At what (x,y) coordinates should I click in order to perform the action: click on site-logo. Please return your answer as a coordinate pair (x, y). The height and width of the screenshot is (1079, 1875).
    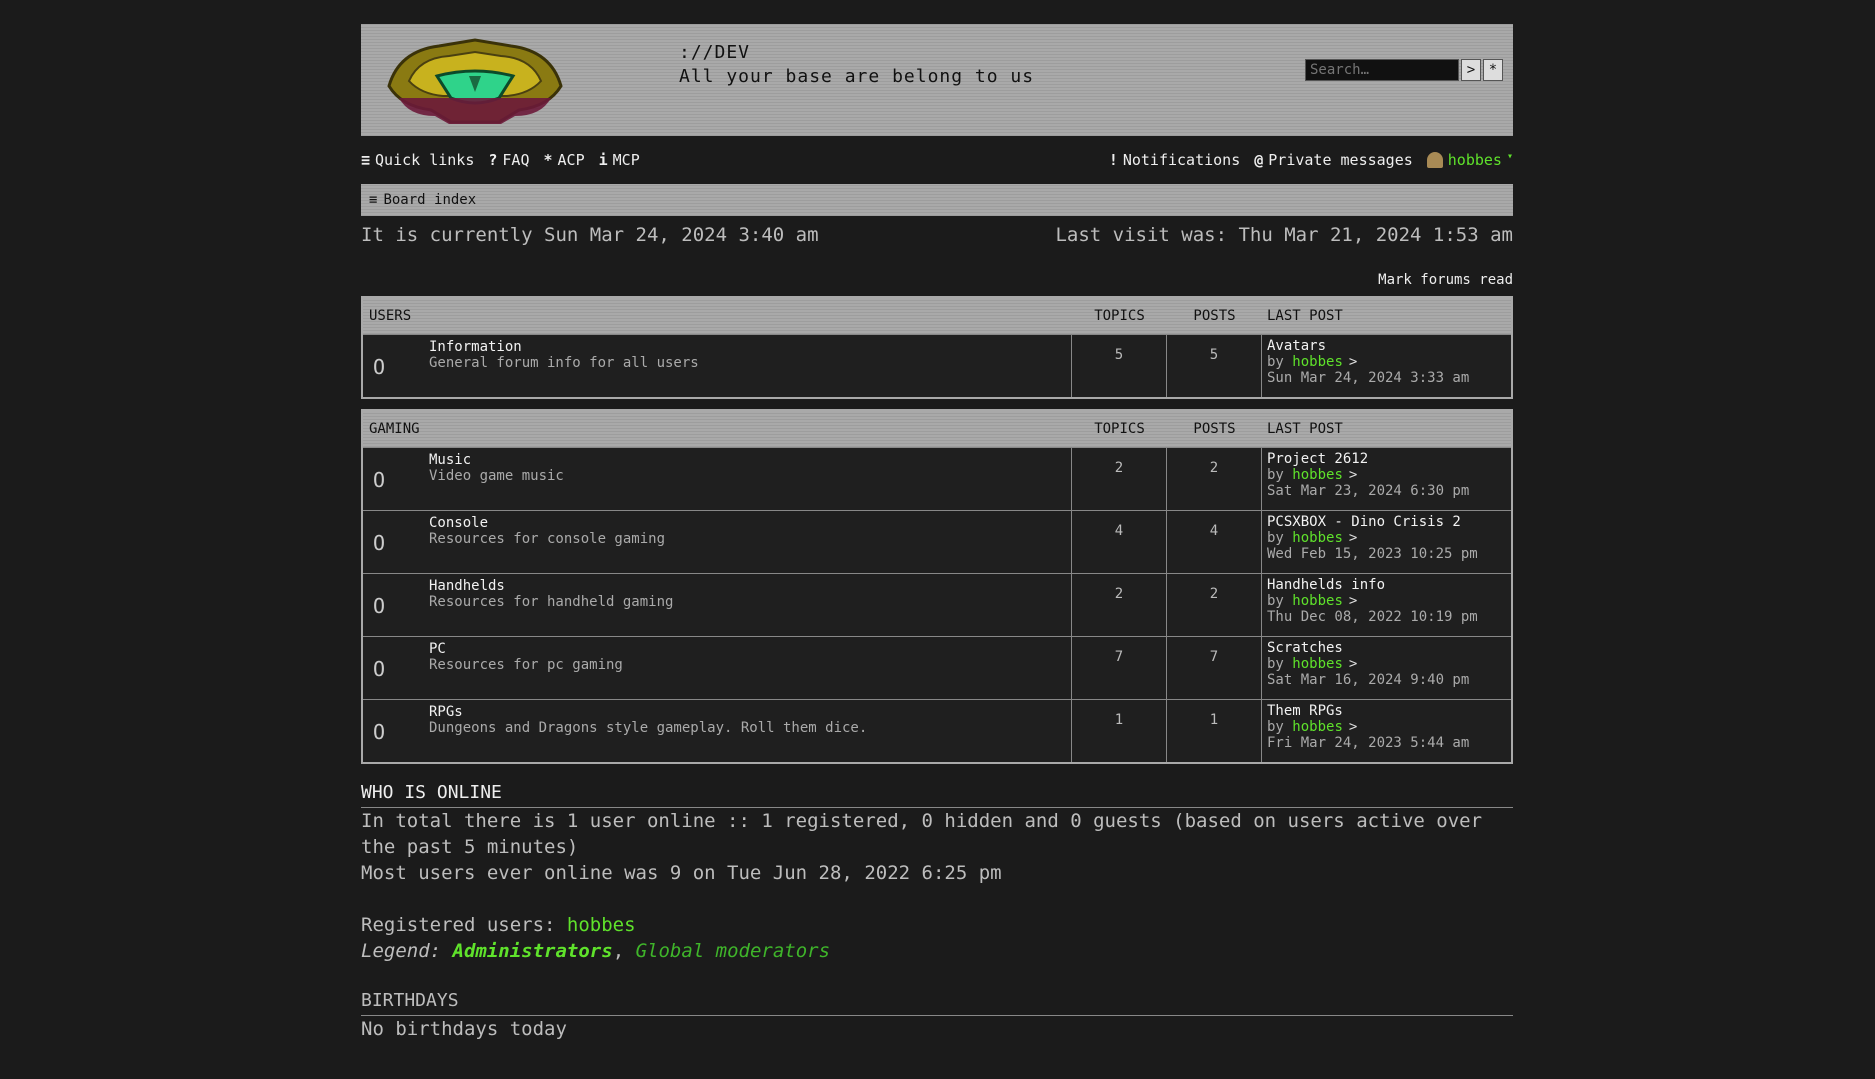
    Looking at the image, I should click on (475, 80).